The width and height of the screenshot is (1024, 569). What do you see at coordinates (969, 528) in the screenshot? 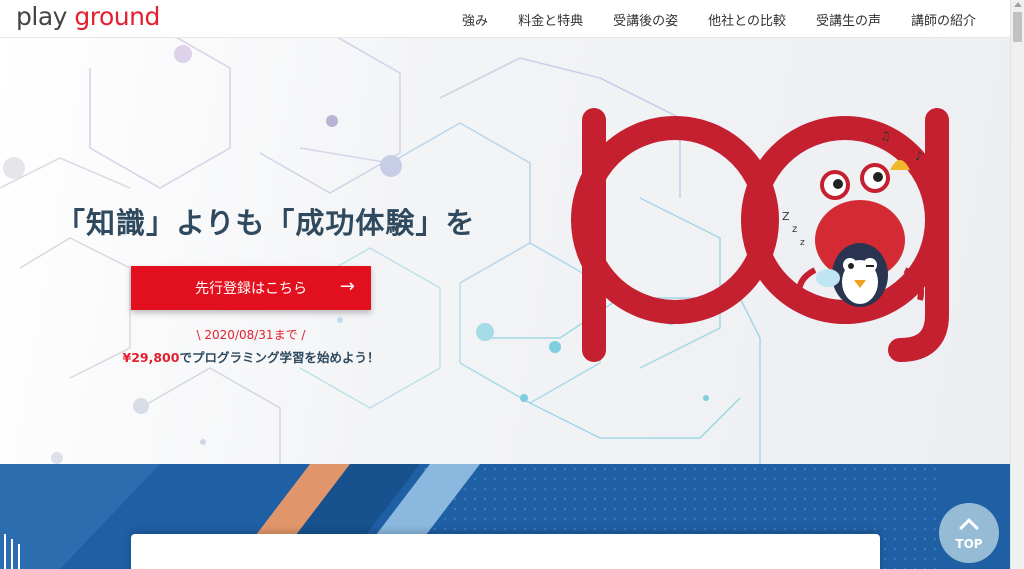
I see `chevron-up-icon` at bounding box center [969, 528].